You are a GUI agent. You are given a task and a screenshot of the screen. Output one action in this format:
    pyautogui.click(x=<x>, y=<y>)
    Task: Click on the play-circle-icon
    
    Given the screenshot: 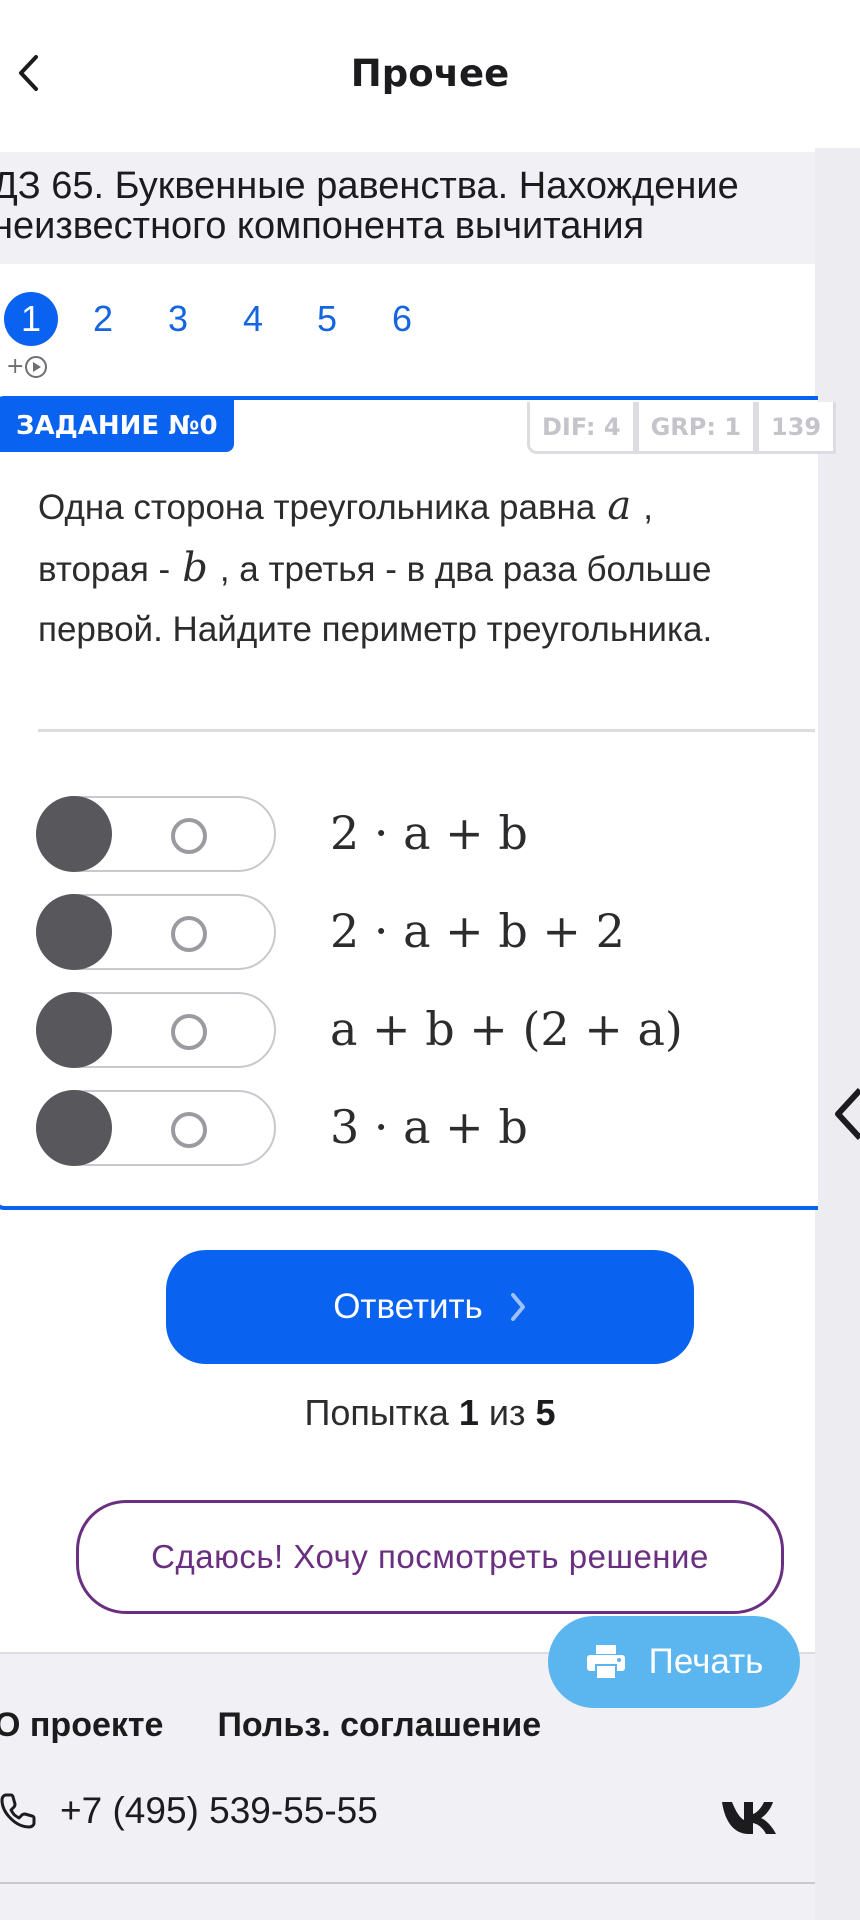 What is the action you would take?
    pyautogui.click(x=36, y=366)
    